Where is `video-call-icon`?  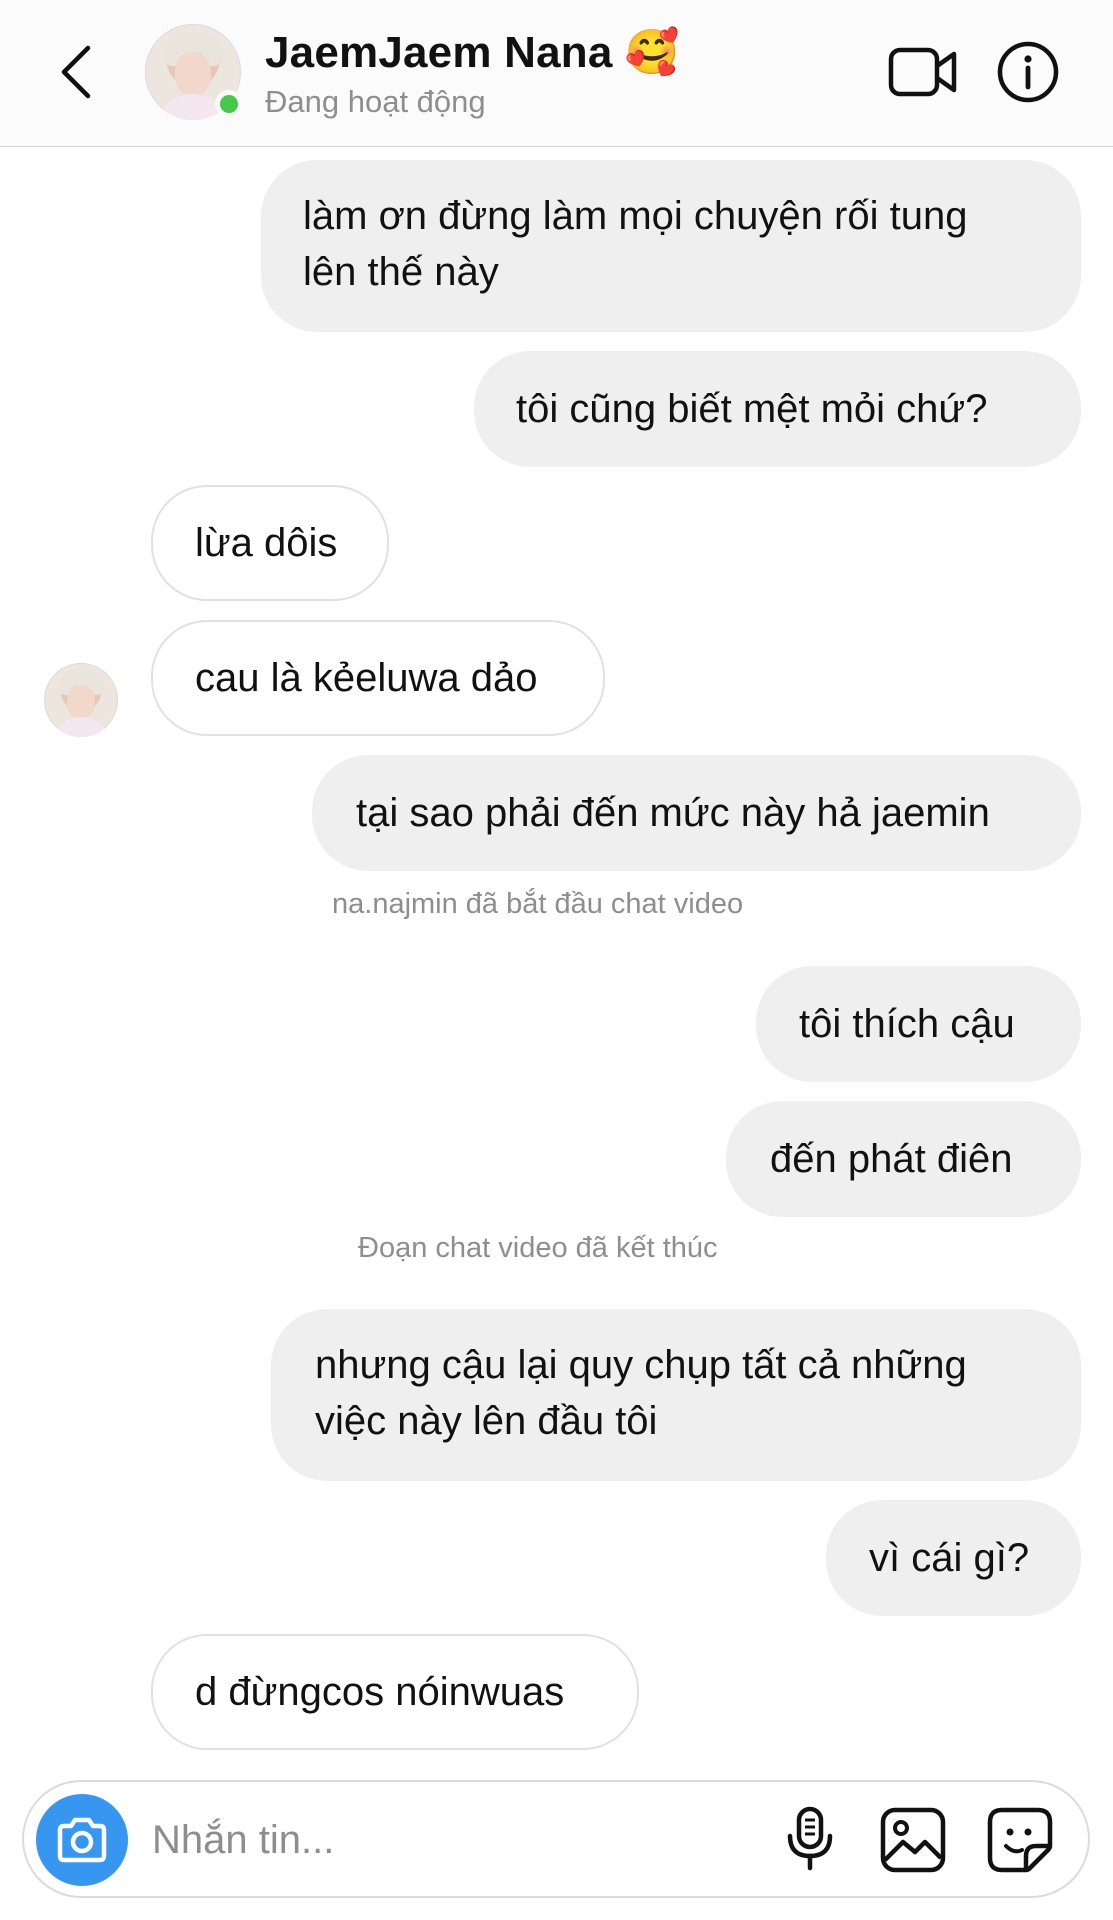 video-call-icon is located at coordinates (922, 72).